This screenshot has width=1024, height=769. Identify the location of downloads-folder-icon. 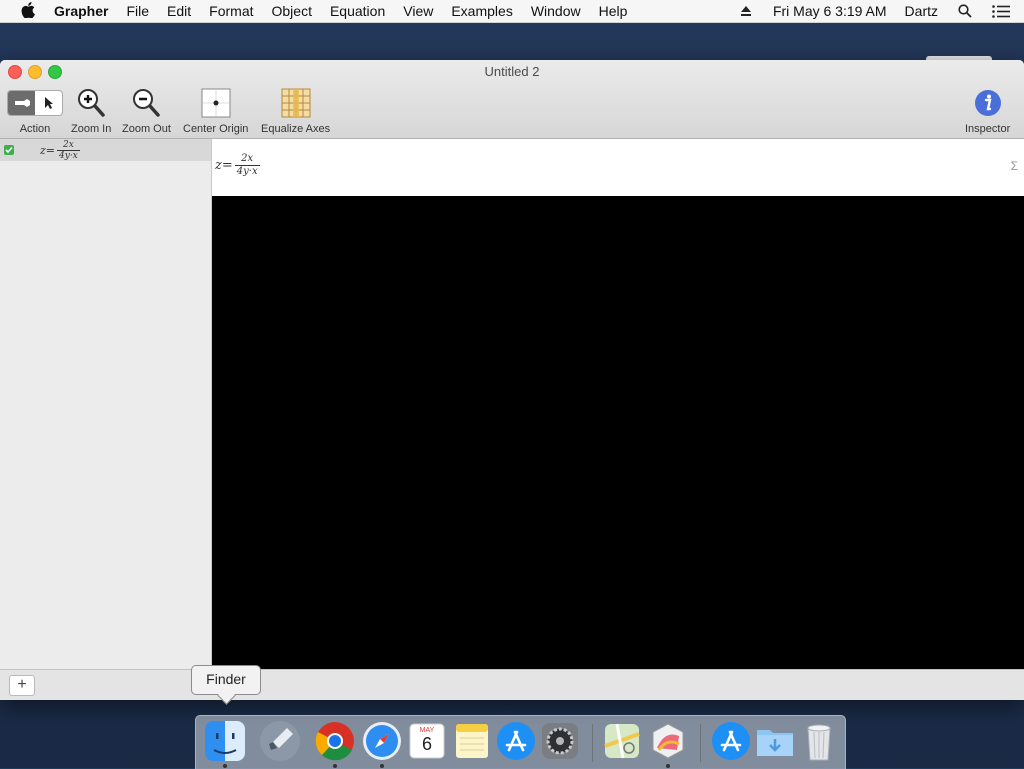
(775, 743).